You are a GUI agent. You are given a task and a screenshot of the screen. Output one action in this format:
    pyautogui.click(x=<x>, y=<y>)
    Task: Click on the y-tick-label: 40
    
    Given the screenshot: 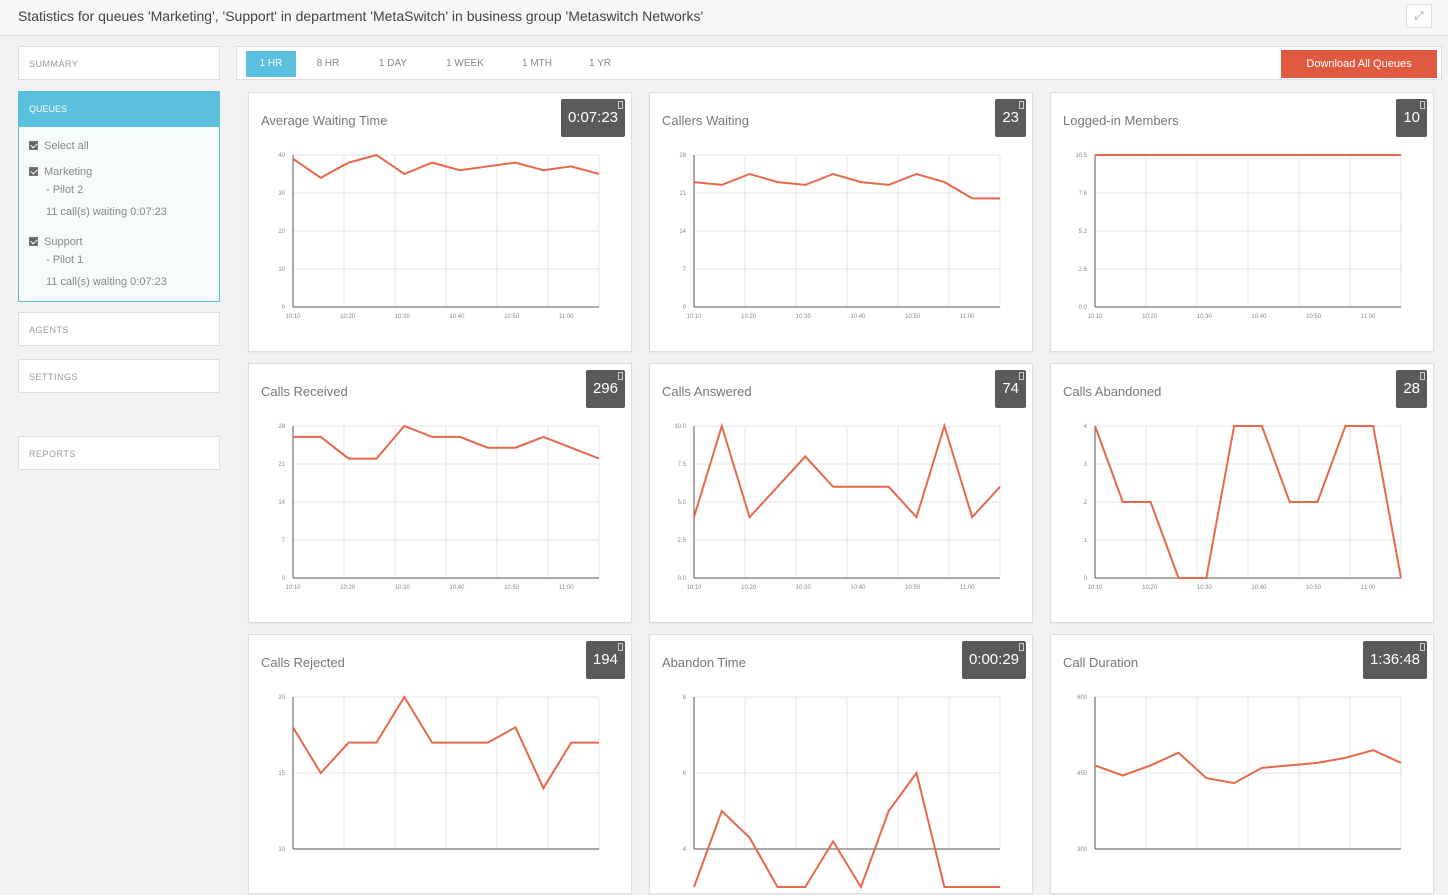 What is the action you would take?
    pyautogui.click(x=281, y=156)
    